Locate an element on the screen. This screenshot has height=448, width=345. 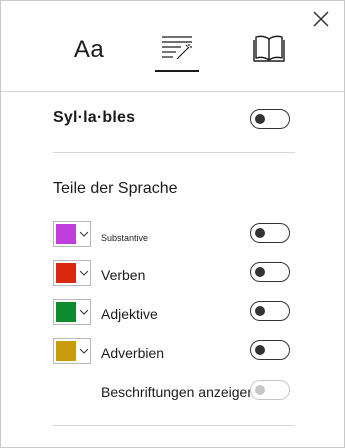
verben-color-picker is located at coordinates (72, 273).